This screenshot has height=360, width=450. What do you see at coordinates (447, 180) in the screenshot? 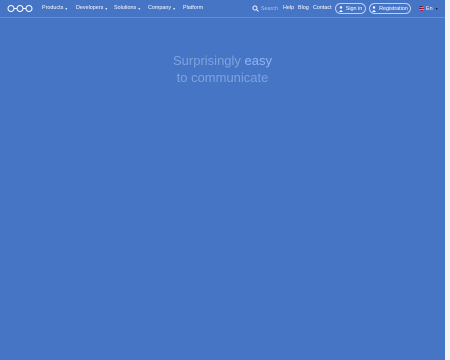
I see `page-scrollbar` at bounding box center [447, 180].